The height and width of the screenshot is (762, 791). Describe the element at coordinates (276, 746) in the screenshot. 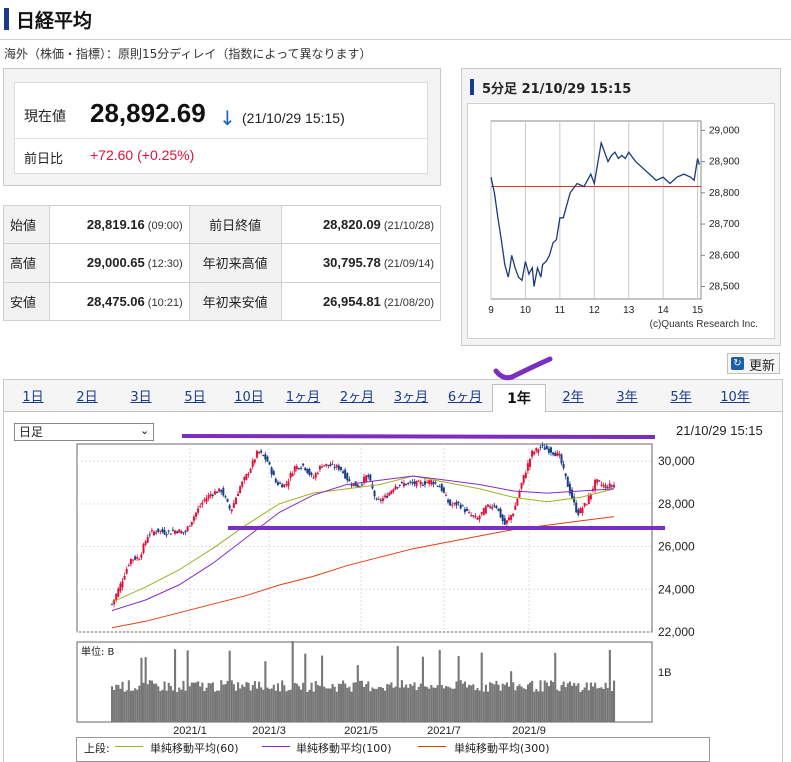

I see `legend-swatch-sma100` at that location.